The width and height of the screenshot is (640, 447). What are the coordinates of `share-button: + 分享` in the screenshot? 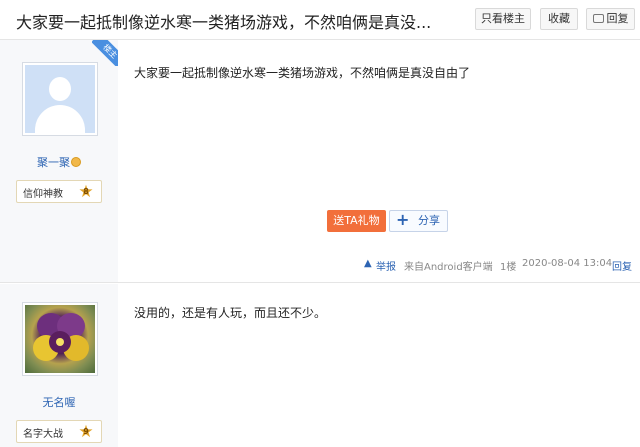 It's located at (418, 221).